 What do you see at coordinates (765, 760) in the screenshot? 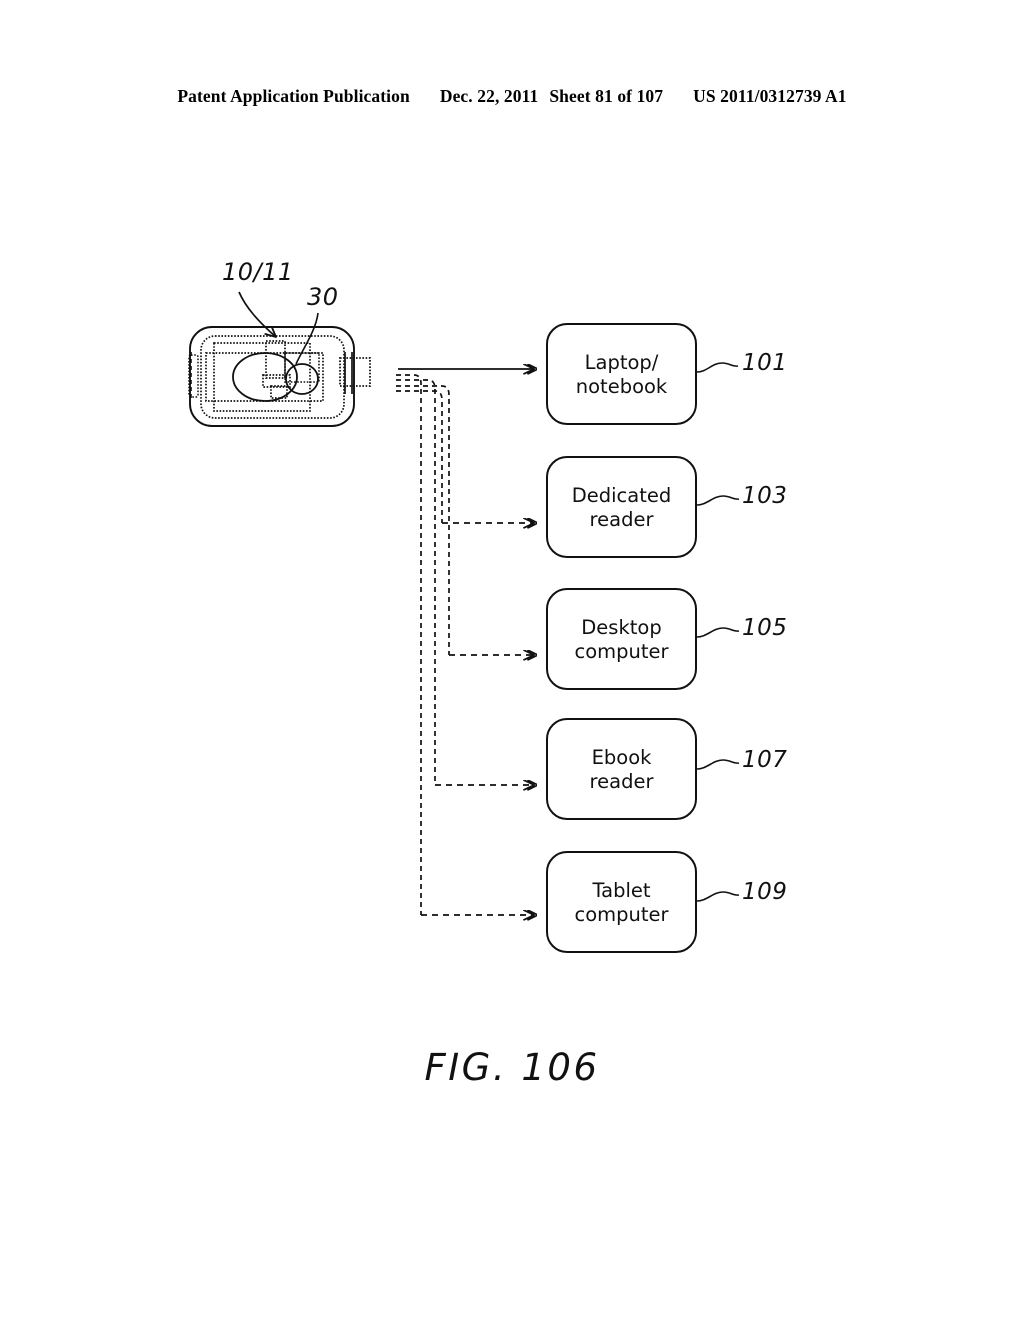
I see `ref-numeral-107: 107` at bounding box center [765, 760].